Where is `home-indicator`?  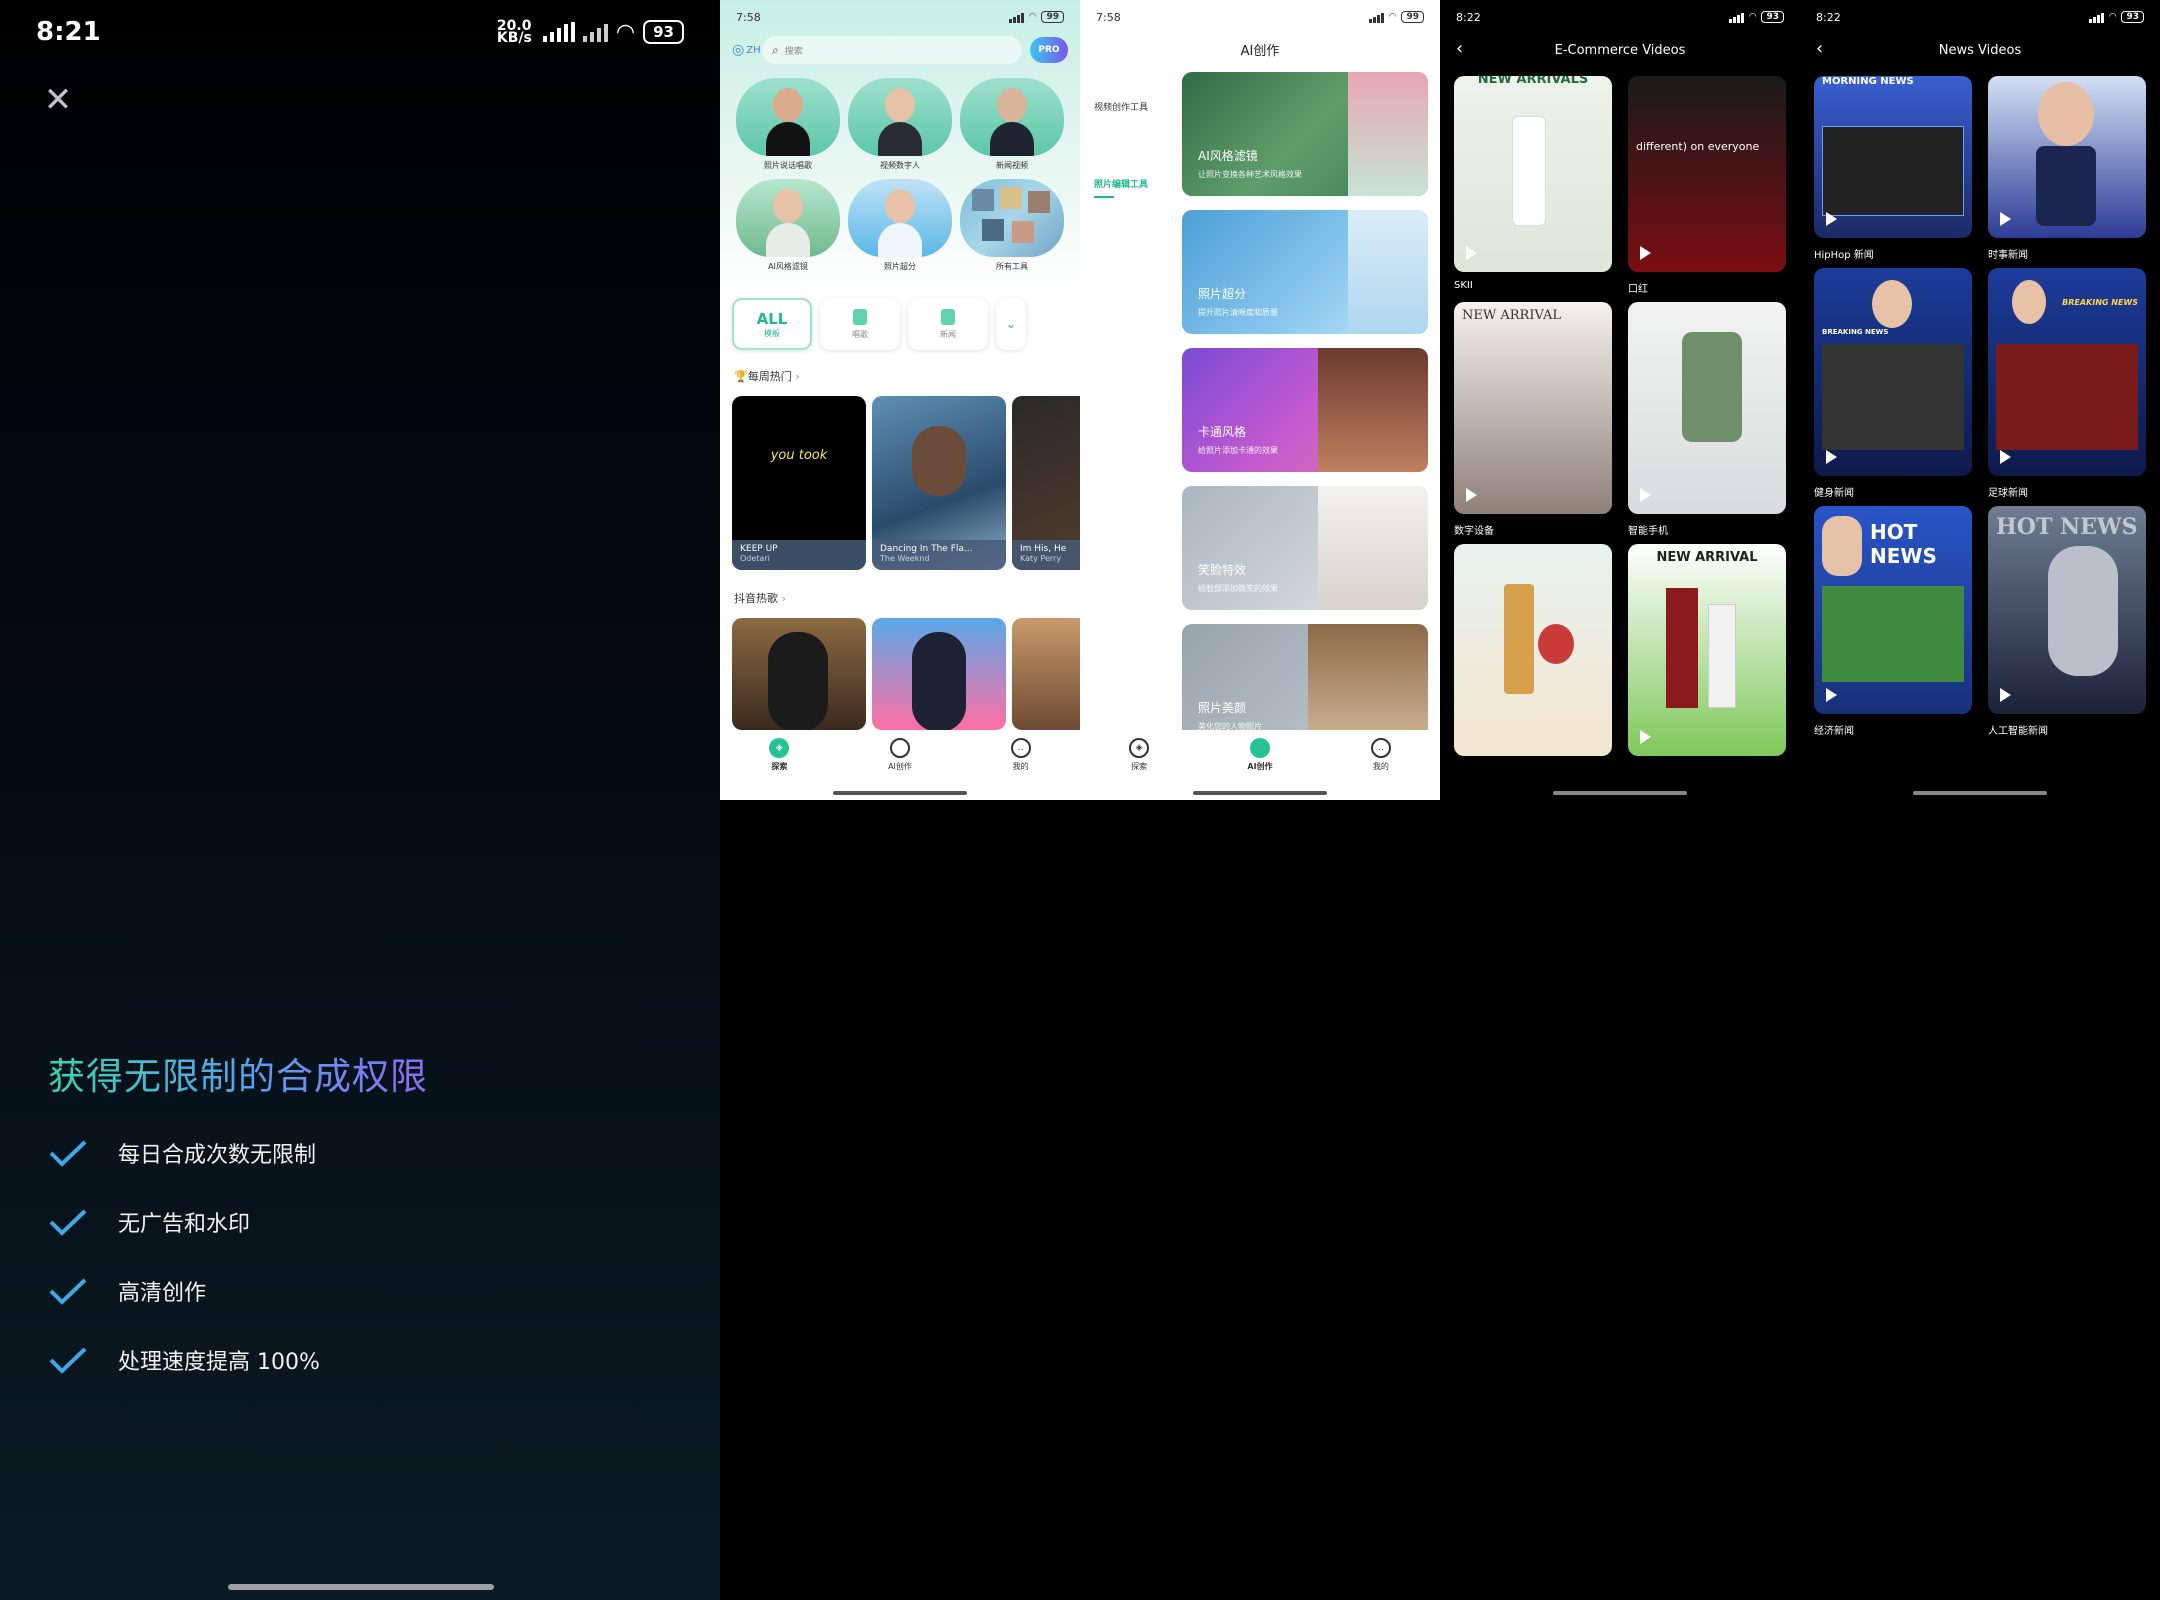 home-indicator is located at coordinates (1620, 793).